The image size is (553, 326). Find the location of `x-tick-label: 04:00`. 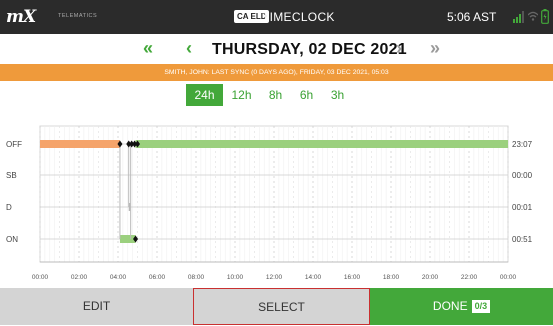

x-tick-label: 04:00 is located at coordinates (118, 277).